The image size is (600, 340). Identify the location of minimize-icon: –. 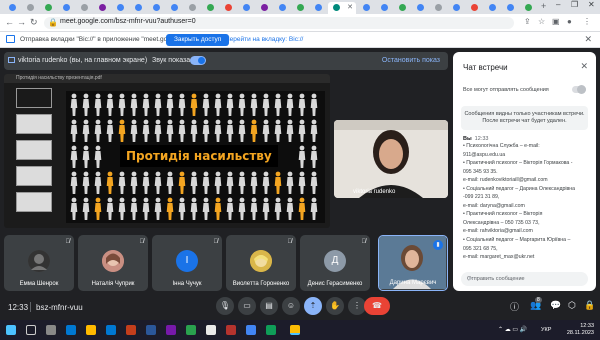
(558, 4).